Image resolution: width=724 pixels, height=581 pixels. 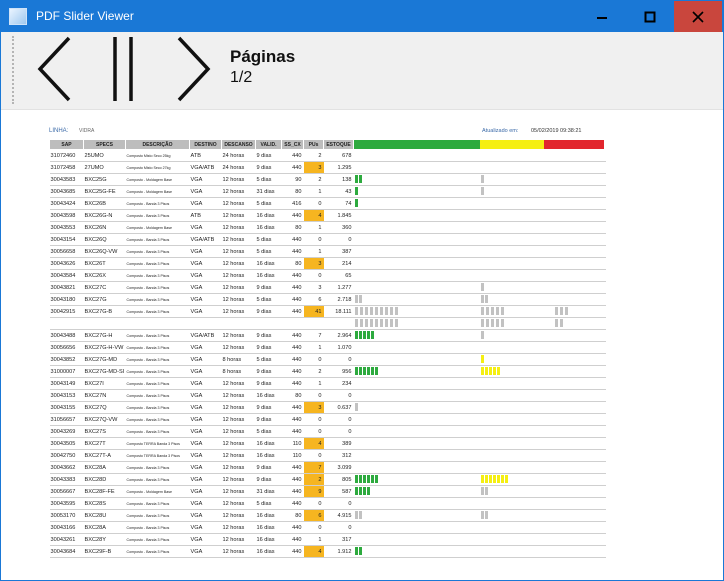 I want to click on cell-spec: BXC27G-H, so click(x=104, y=335).